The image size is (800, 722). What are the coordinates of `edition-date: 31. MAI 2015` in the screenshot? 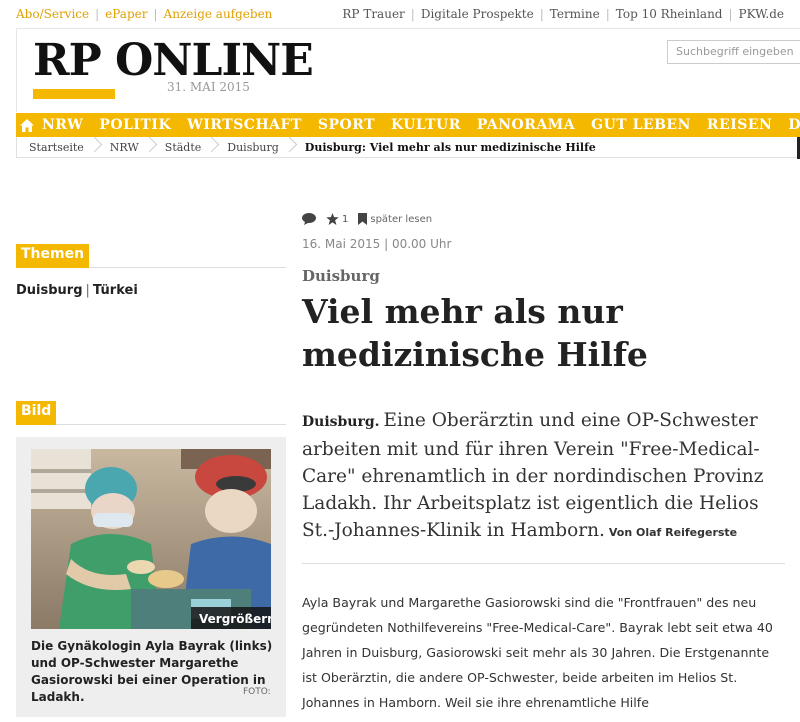 It's located at (208, 87).